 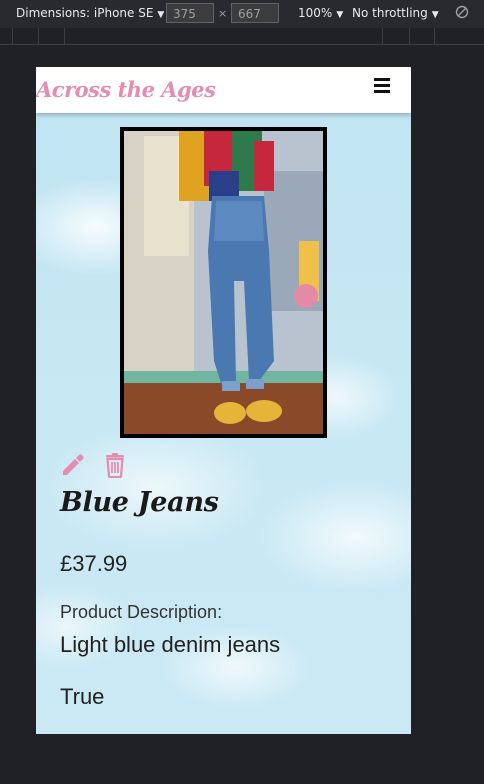 What do you see at coordinates (170, 644) in the screenshot?
I see `product-description: Light blue denim jeans` at bounding box center [170, 644].